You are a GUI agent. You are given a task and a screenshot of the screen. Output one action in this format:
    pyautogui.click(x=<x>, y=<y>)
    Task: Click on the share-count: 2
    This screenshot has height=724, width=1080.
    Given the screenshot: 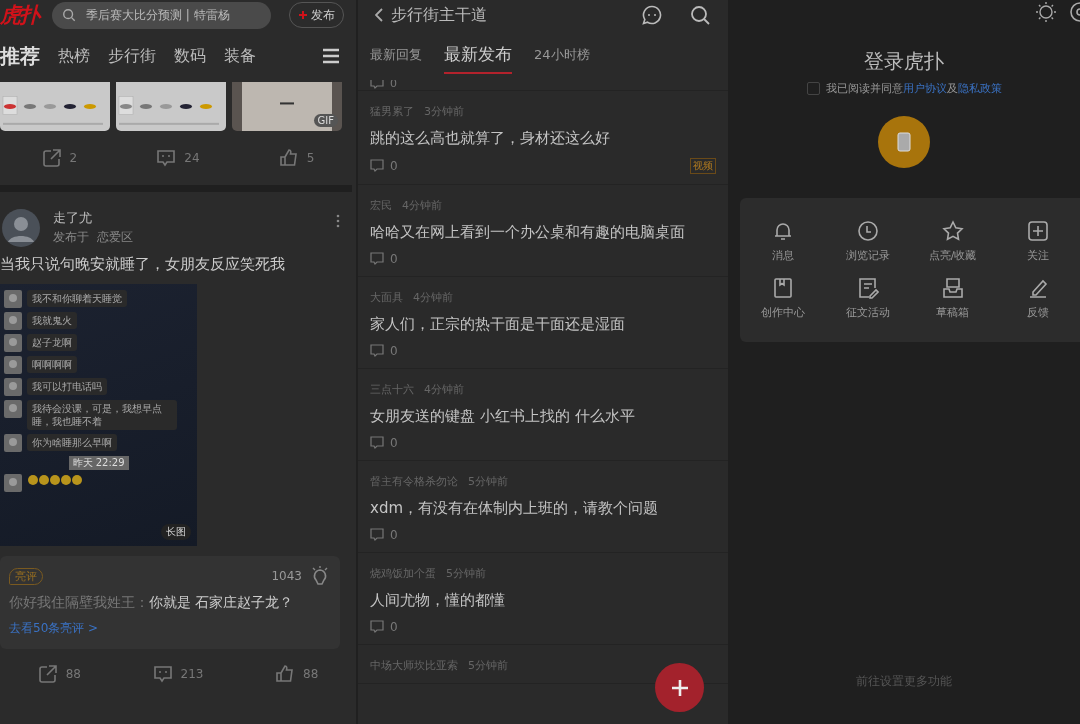 What is the action you would take?
    pyautogui.click(x=73, y=158)
    